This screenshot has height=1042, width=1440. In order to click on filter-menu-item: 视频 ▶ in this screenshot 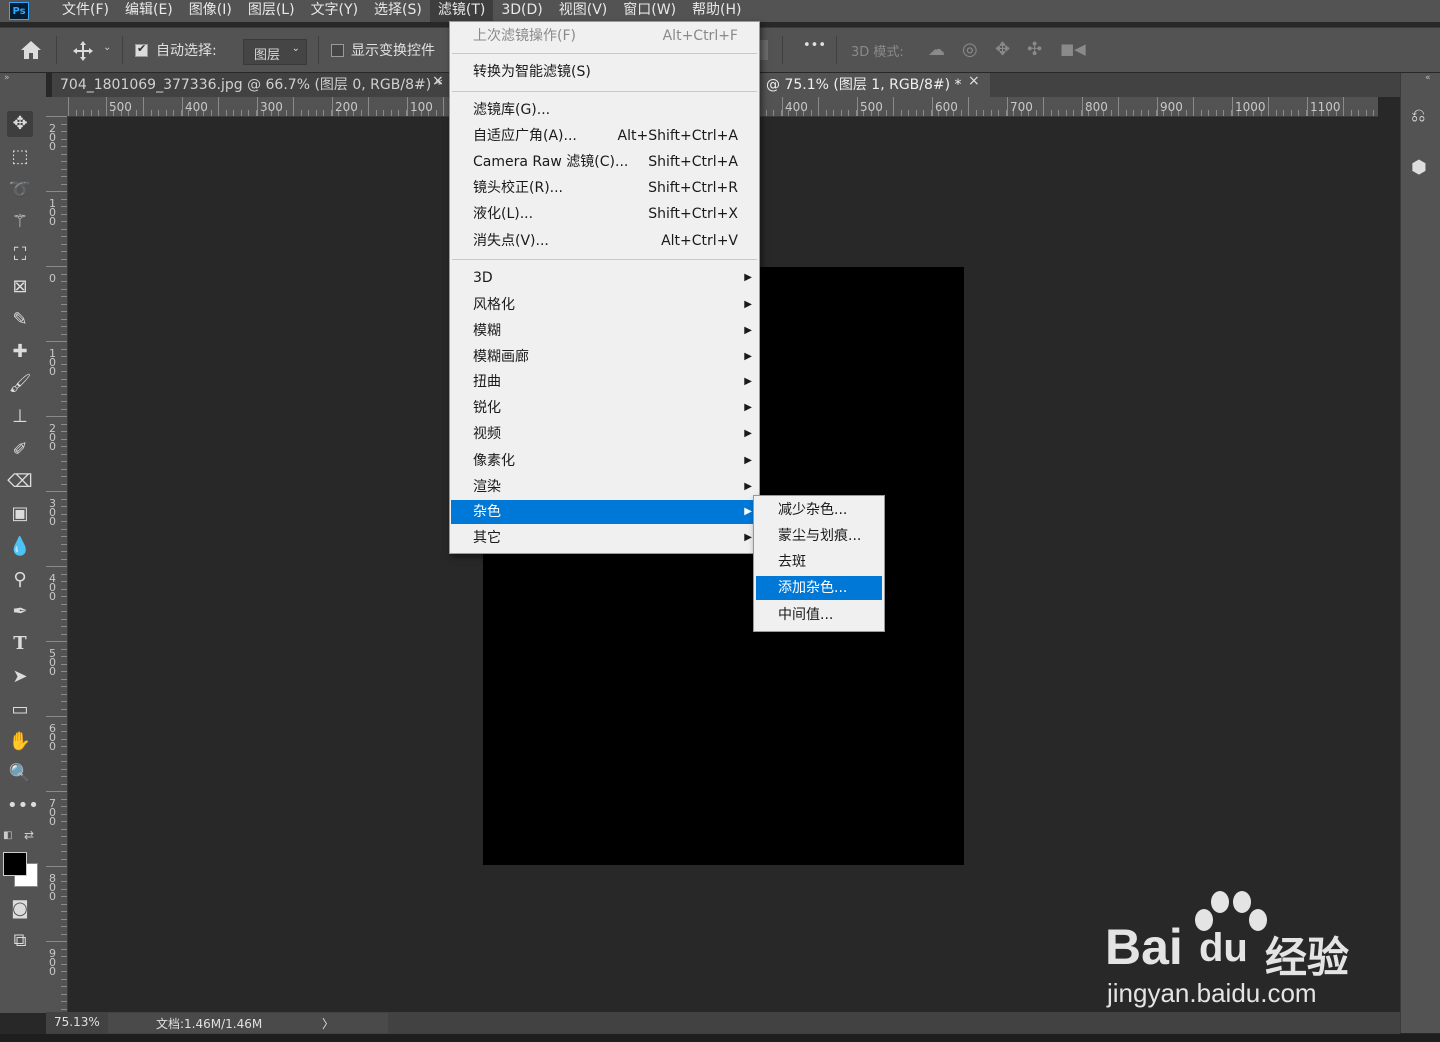, I will do `click(604, 434)`.